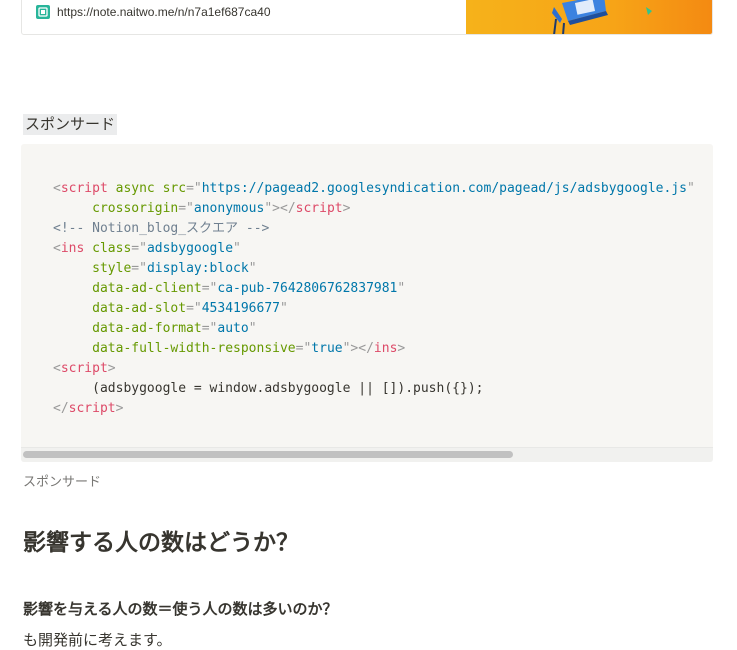 This screenshot has height=650, width=737. I want to click on code-token-punct: </, so click(61, 408).